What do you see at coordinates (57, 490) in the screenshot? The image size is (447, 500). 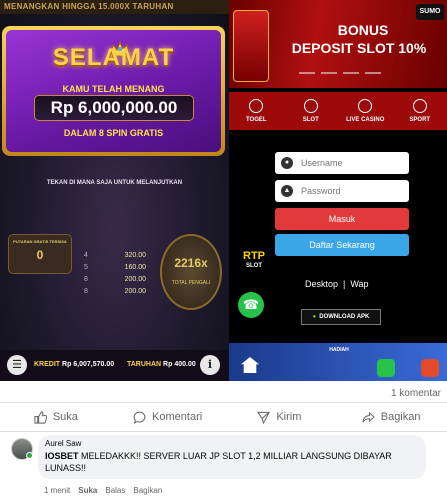 I see `comment-time: 1 menit` at bounding box center [57, 490].